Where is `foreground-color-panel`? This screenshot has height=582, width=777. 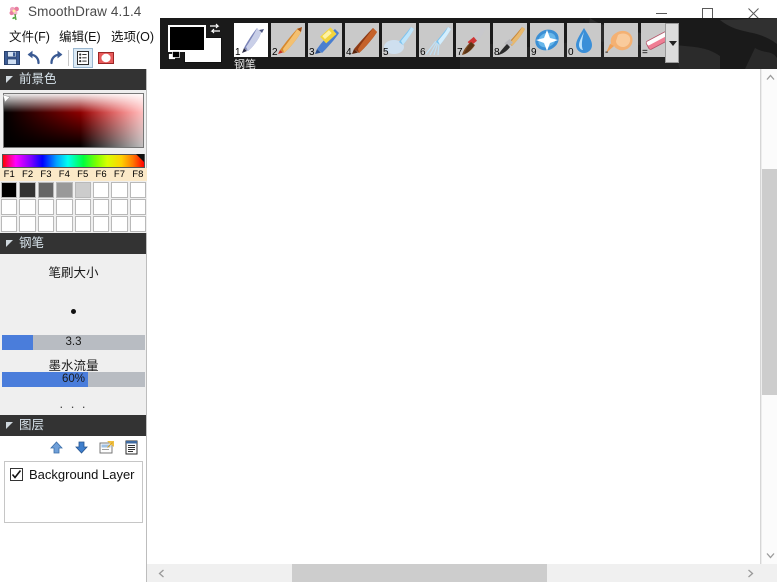 foreground-color-panel is located at coordinates (73, 129).